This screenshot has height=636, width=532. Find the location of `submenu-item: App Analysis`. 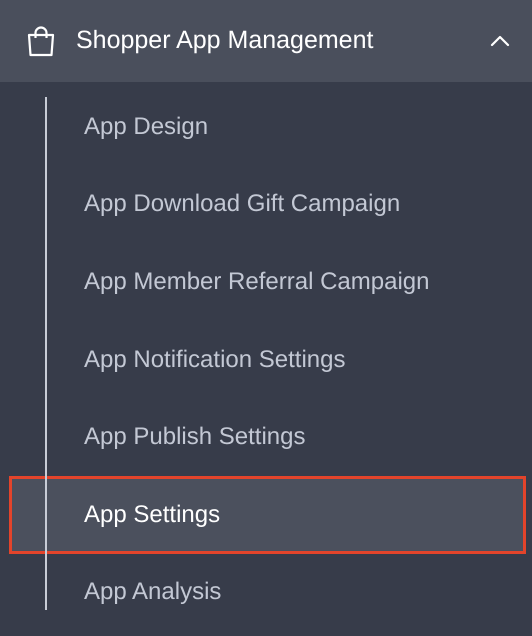

submenu-item: App Analysis is located at coordinates (267, 593).